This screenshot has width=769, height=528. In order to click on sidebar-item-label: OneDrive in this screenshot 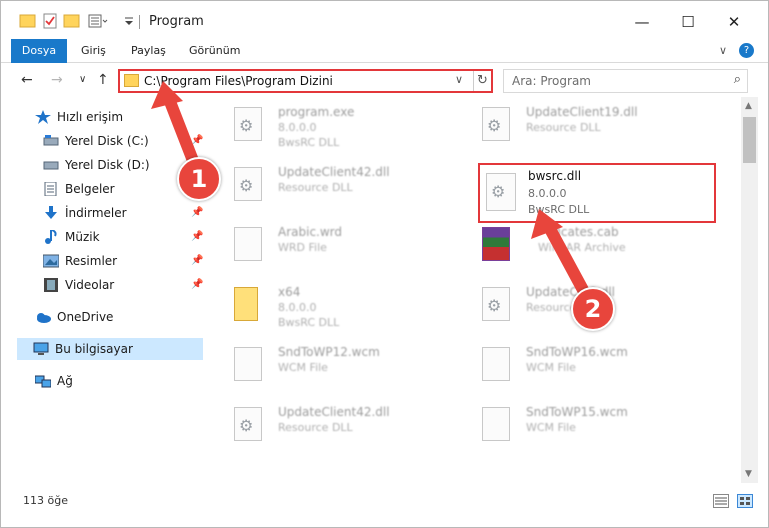, I will do `click(85, 317)`.